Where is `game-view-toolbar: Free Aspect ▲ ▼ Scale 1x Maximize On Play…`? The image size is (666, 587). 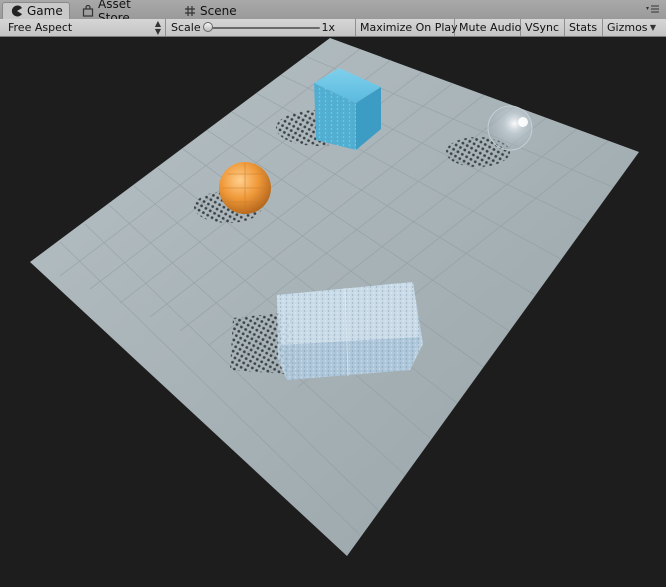 game-view-toolbar: Free Aspect ▲ ▼ Scale 1x Maximize On Play… is located at coordinates (333, 28).